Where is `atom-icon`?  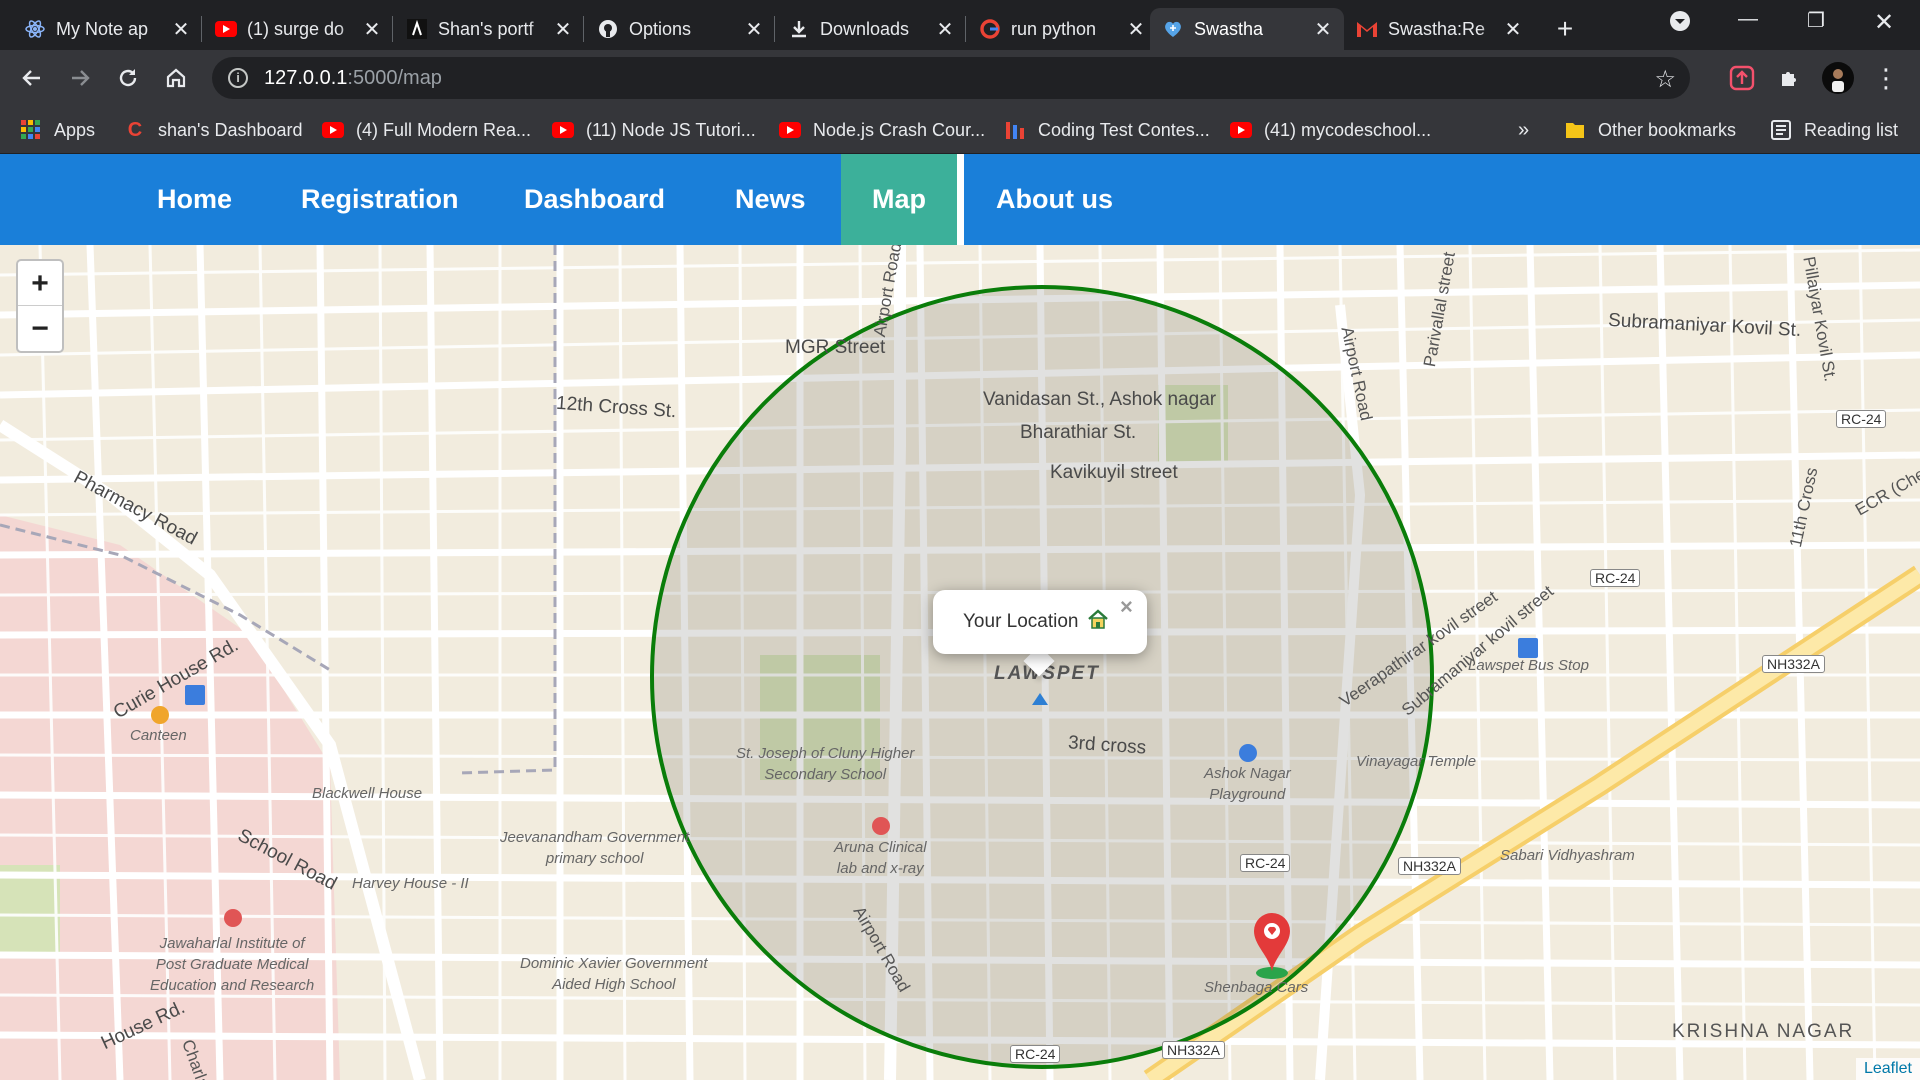
atom-icon is located at coordinates (35, 29).